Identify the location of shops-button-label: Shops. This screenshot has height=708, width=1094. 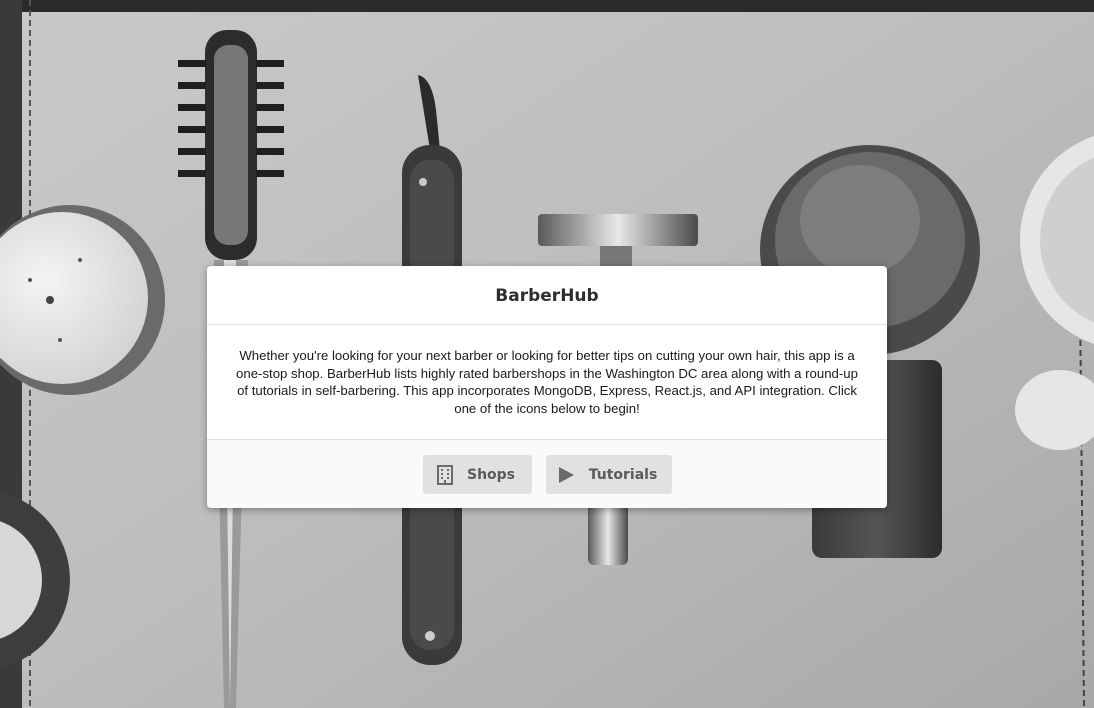
(491, 474).